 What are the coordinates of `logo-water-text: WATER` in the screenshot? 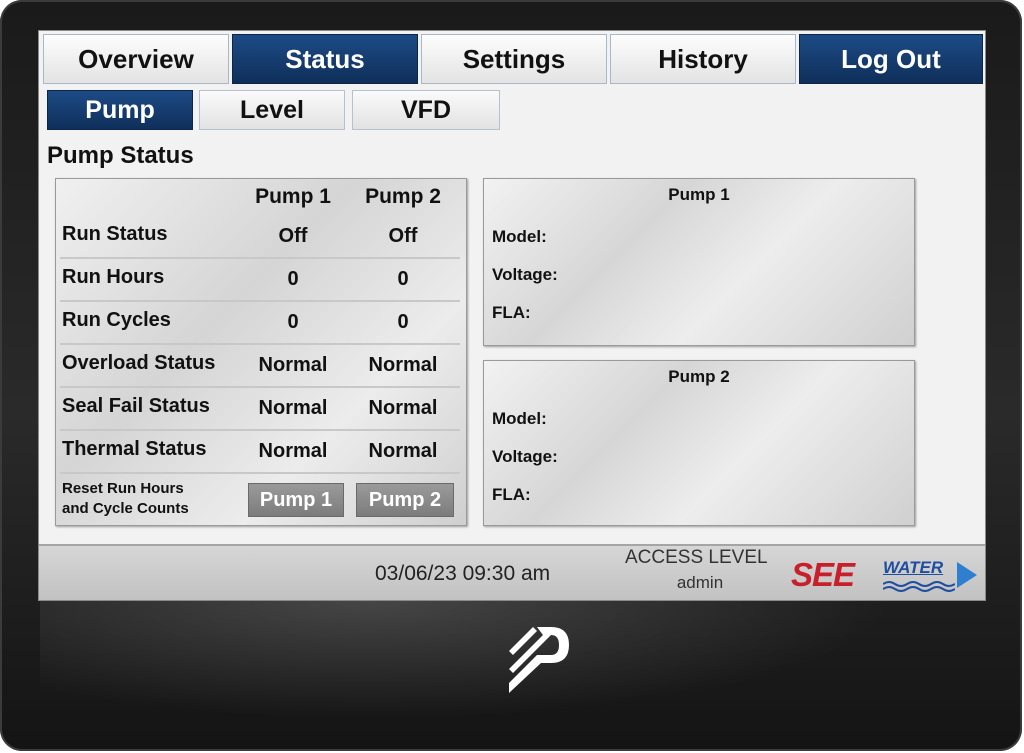 It's located at (913, 567).